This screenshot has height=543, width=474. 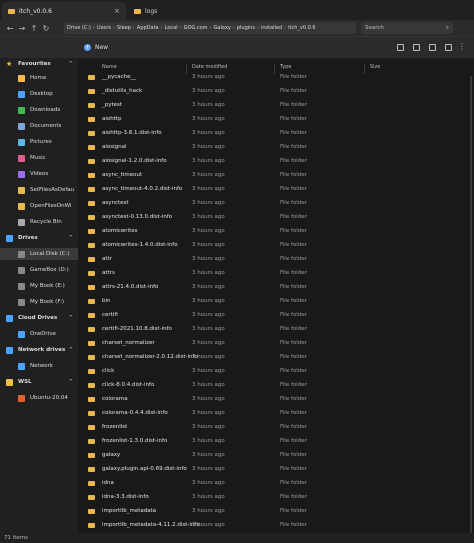 I want to click on file-name: idna, so click(x=108, y=483).